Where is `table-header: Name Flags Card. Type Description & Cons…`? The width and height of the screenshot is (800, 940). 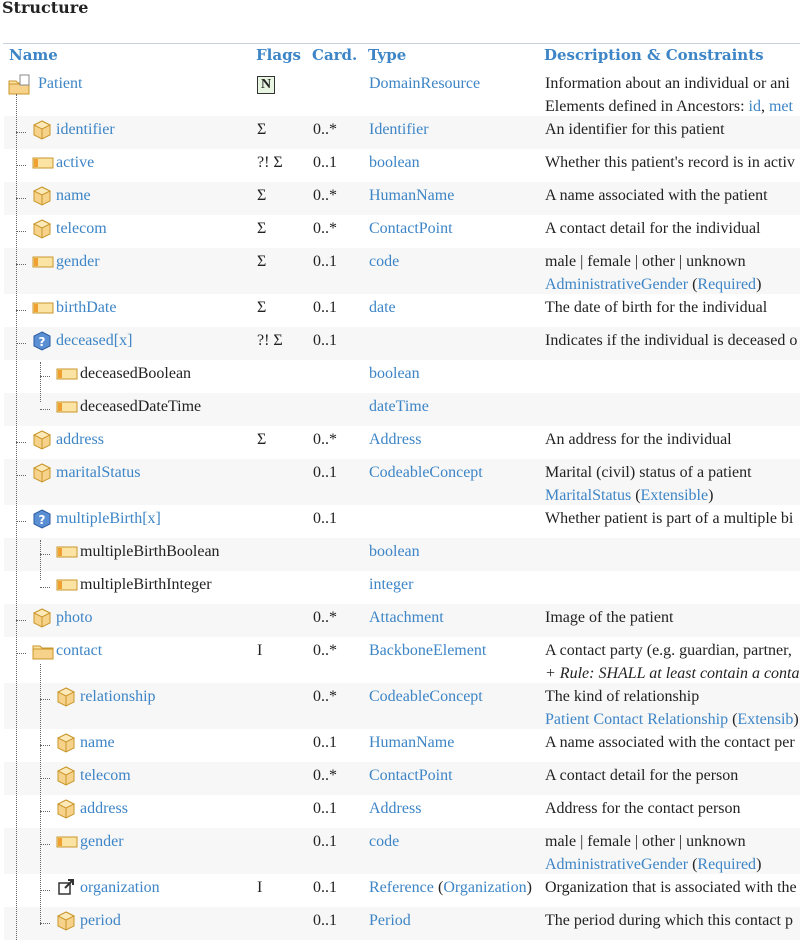
table-header: Name Flags Card. Type Description & Cons… is located at coordinates (402, 57).